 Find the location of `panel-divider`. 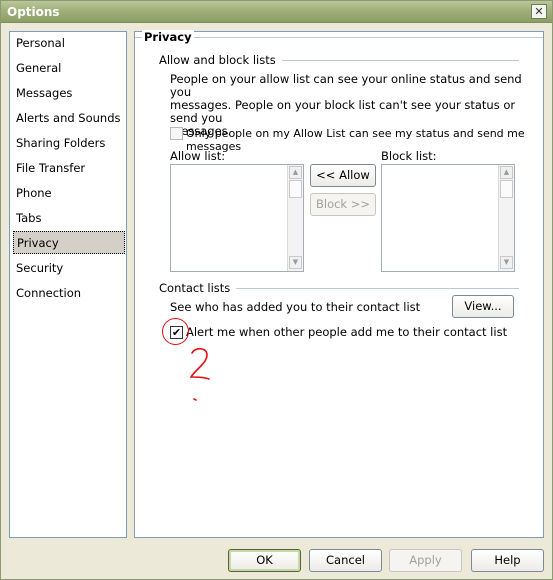

panel-divider is located at coordinates (339, 37).